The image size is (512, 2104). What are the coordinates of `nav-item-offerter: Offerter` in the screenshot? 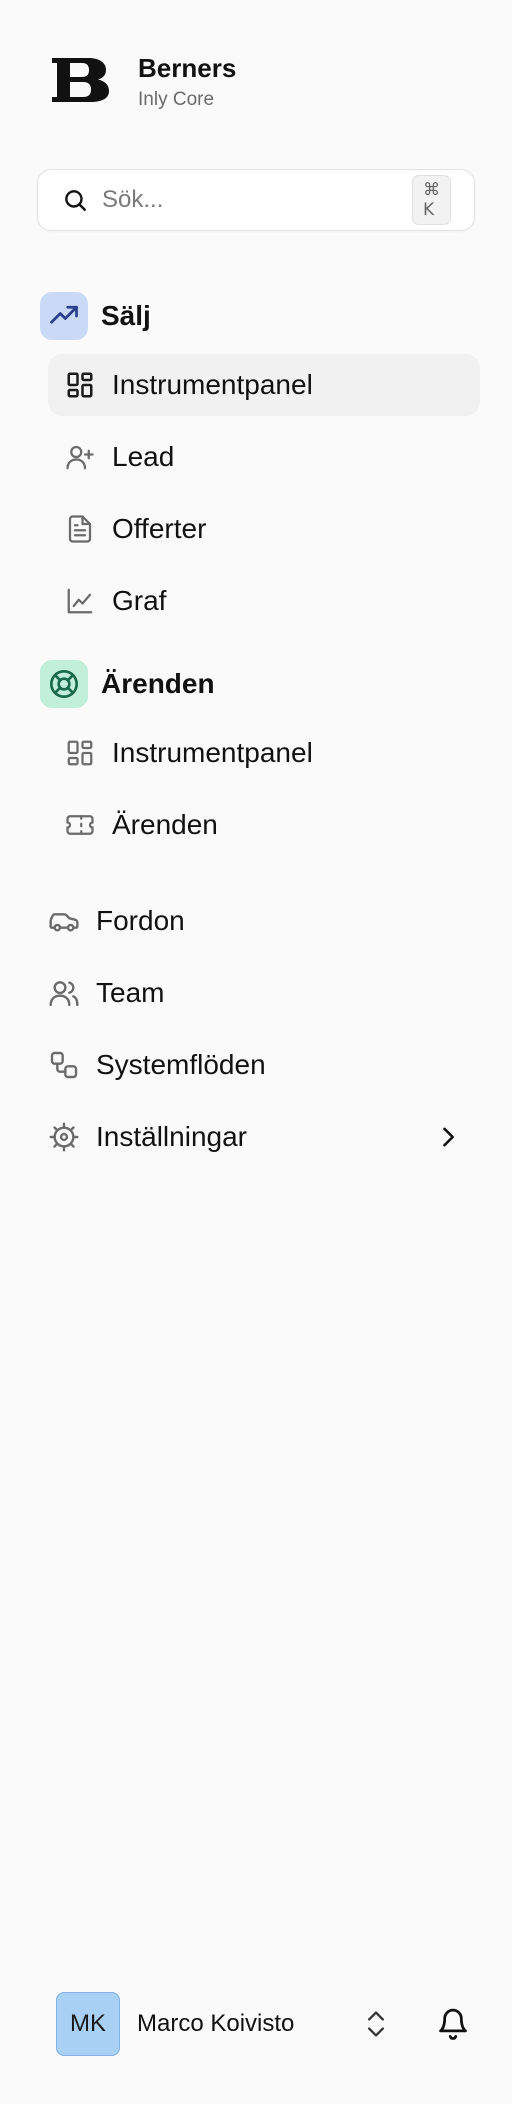 It's located at (264, 529).